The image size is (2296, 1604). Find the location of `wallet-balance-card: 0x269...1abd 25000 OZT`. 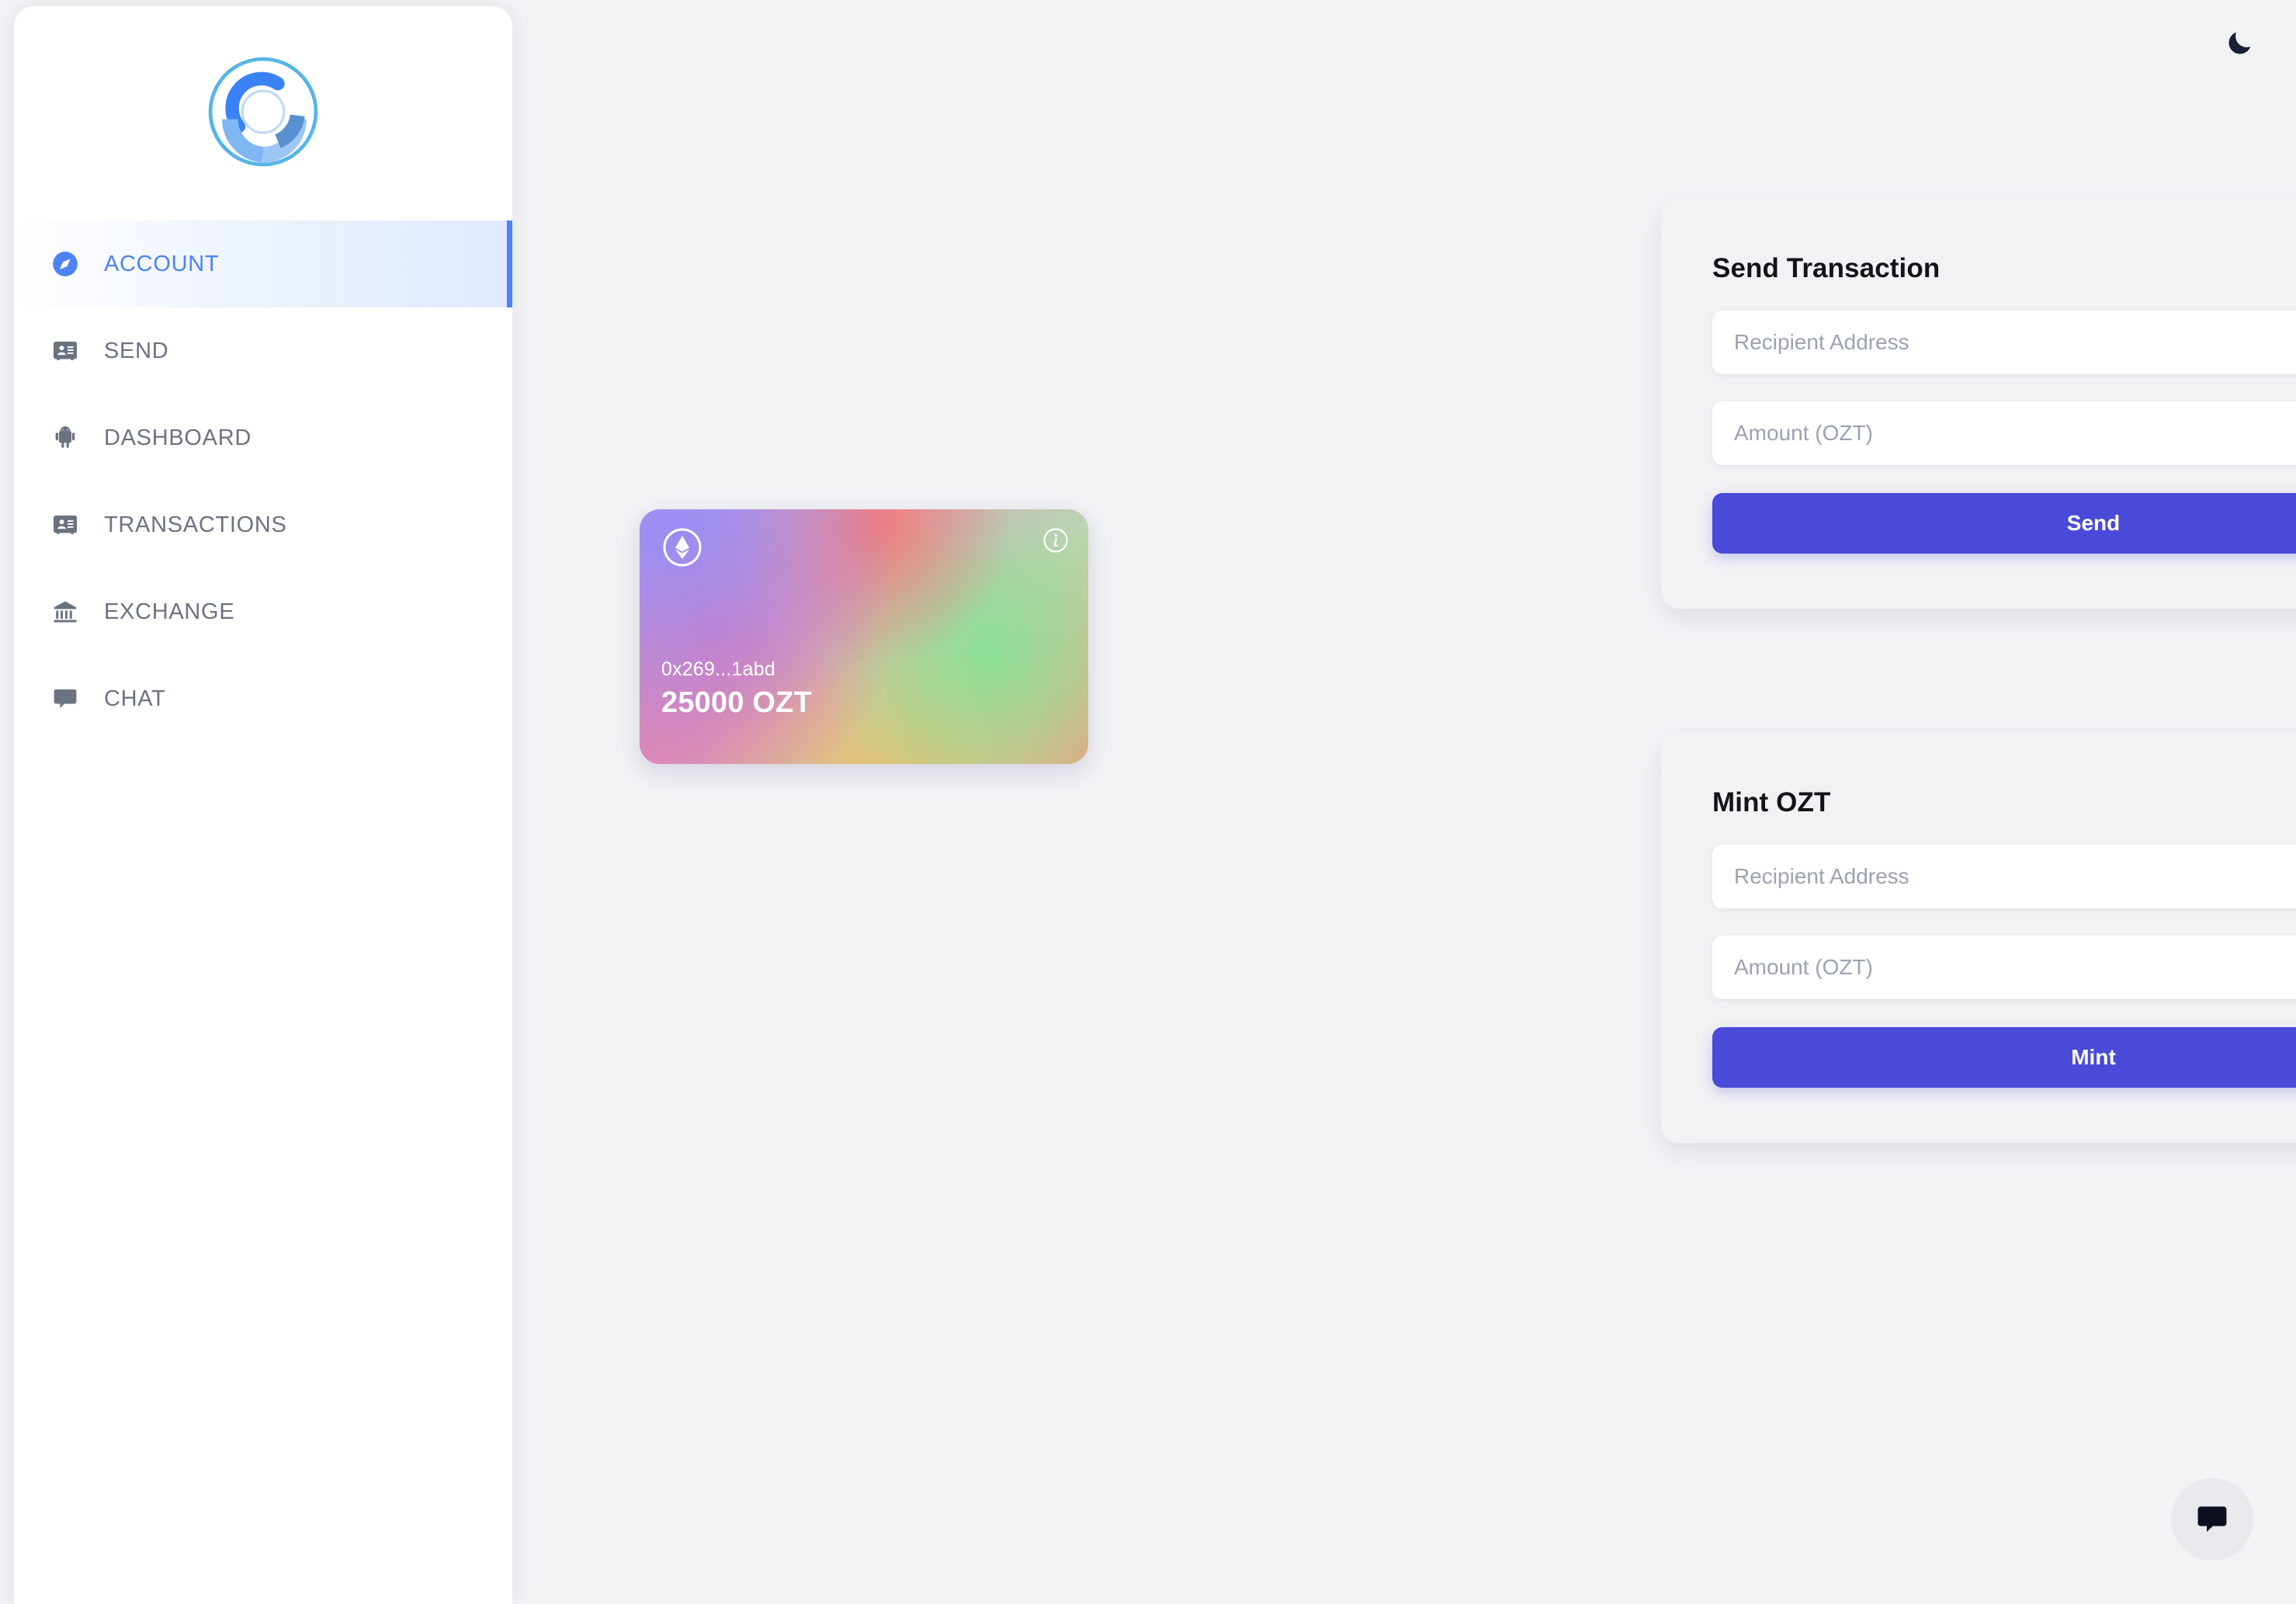

wallet-balance-card: 0x269...1abd 25000 OZT is located at coordinates (864, 636).